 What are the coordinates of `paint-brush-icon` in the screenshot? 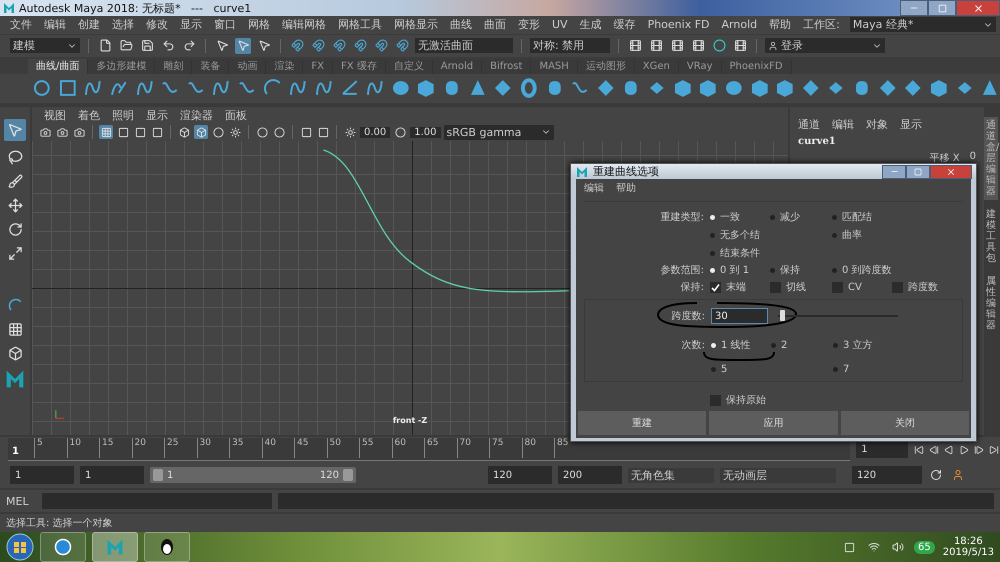 It's located at (15, 181).